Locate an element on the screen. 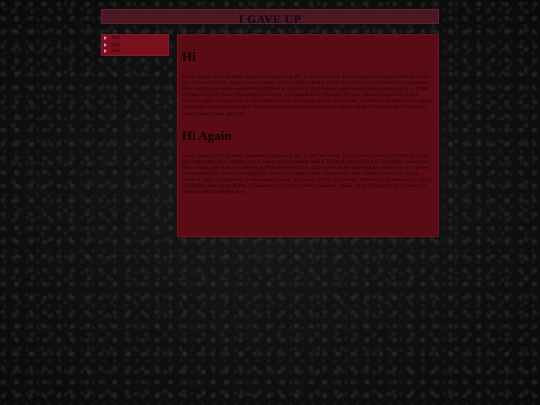  section-heading: Hi is located at coordinates (189, 56).